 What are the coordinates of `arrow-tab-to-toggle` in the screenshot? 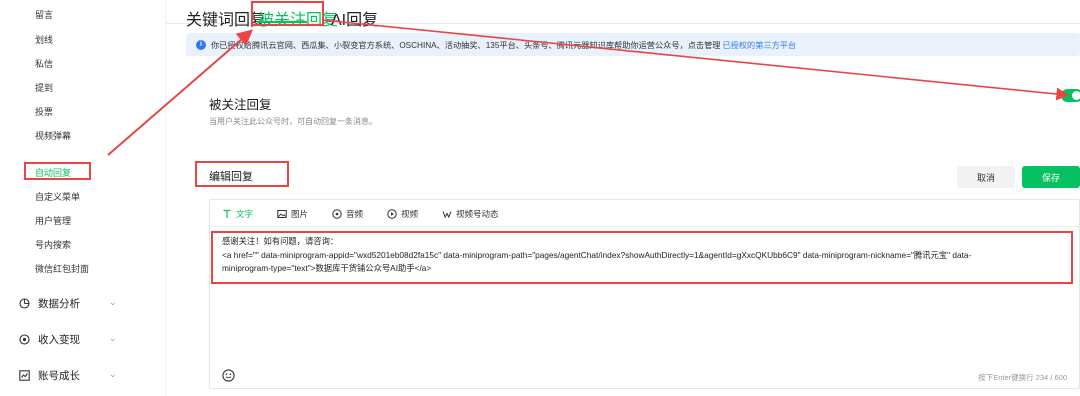 It's located at (695, 60).